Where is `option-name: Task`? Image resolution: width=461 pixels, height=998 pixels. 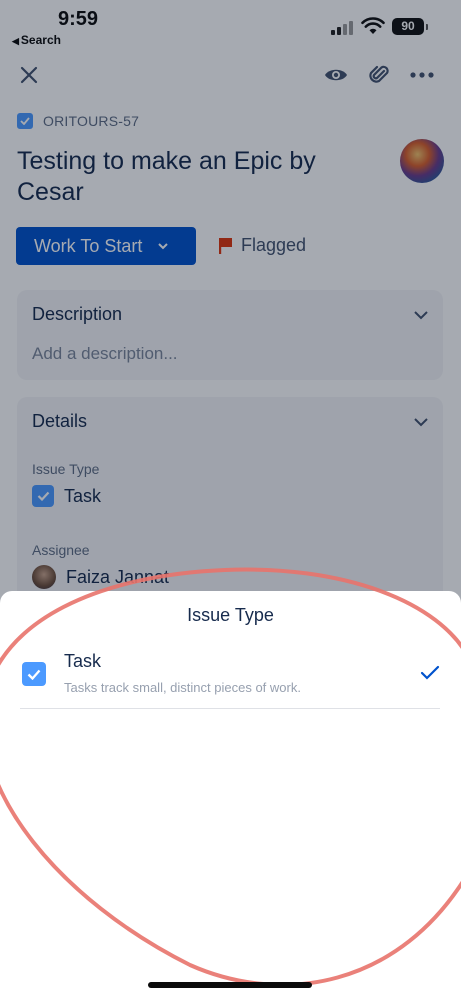
option-name: Task is located at coordinates (83, 661).